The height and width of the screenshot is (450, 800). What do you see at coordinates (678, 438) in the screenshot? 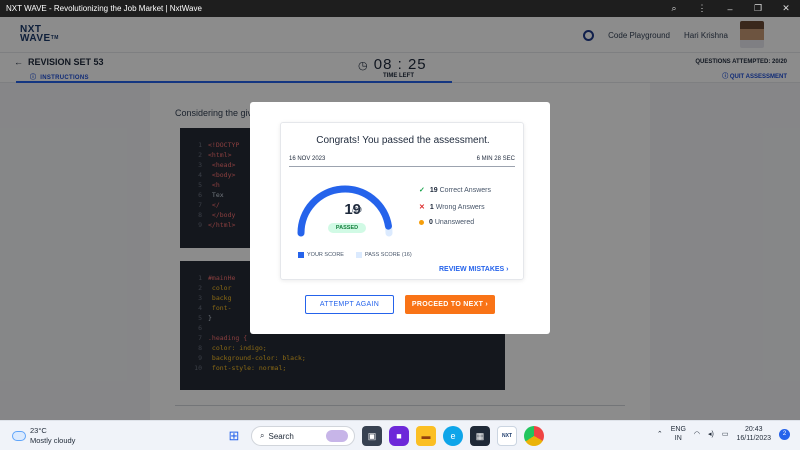
I see `lang-line2: IN` at bounding box center [678, 438].